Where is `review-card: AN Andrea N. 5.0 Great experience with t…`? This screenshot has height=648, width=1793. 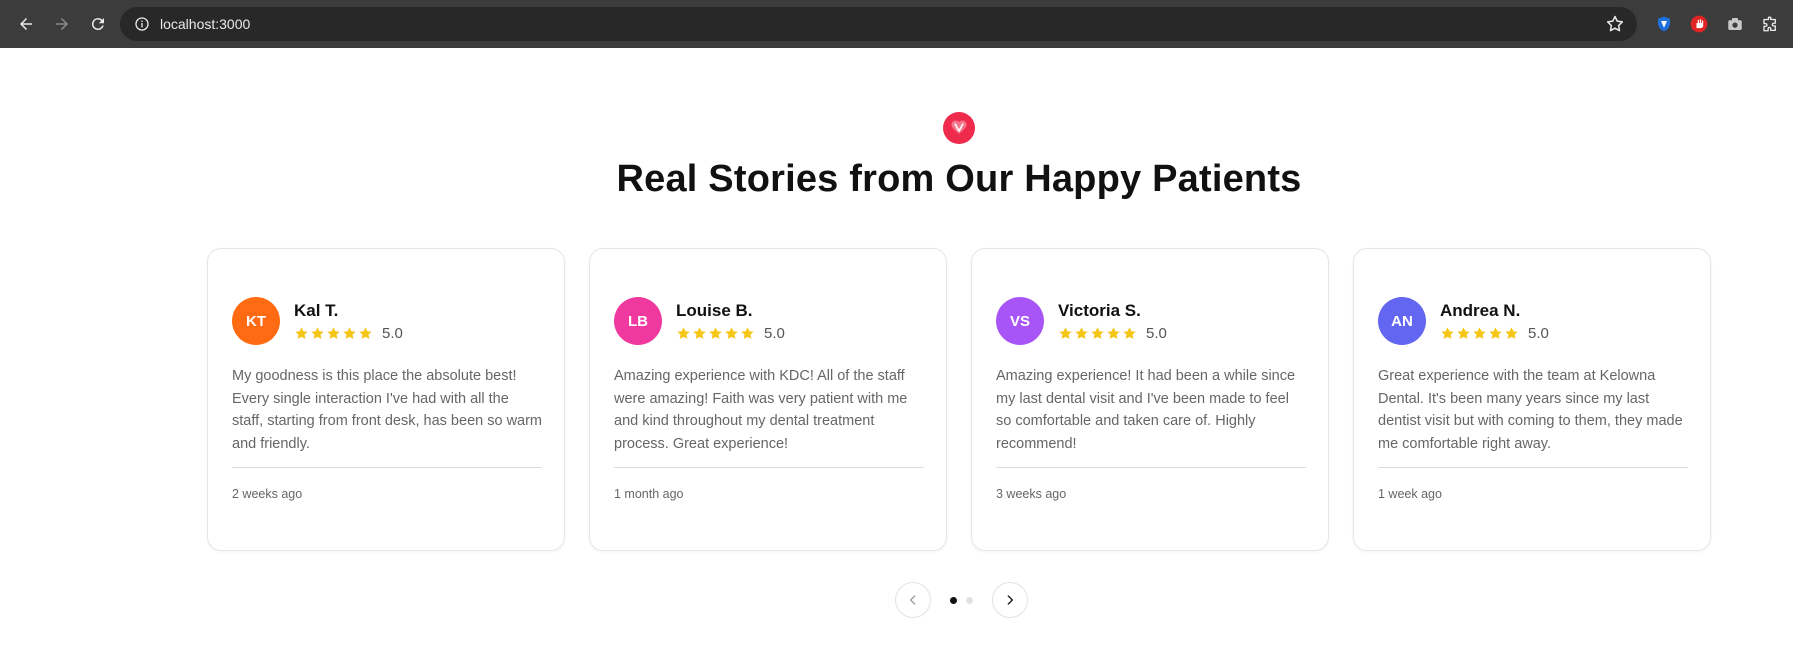 review-card: AN Andrea N. 5.0 Great experience with t… is located at coordinates (1532, 399).